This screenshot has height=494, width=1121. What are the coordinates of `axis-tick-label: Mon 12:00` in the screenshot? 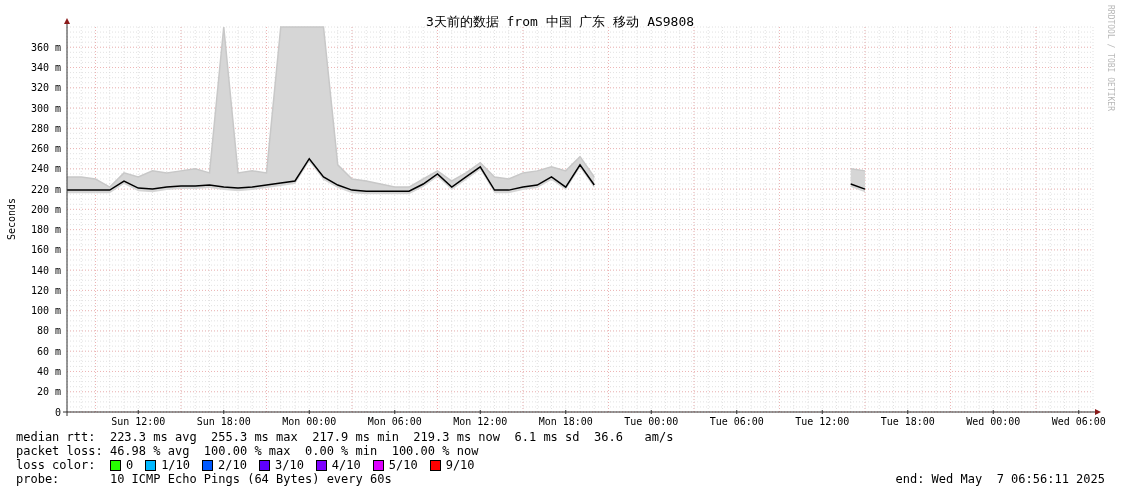 It's located at (480, 421).